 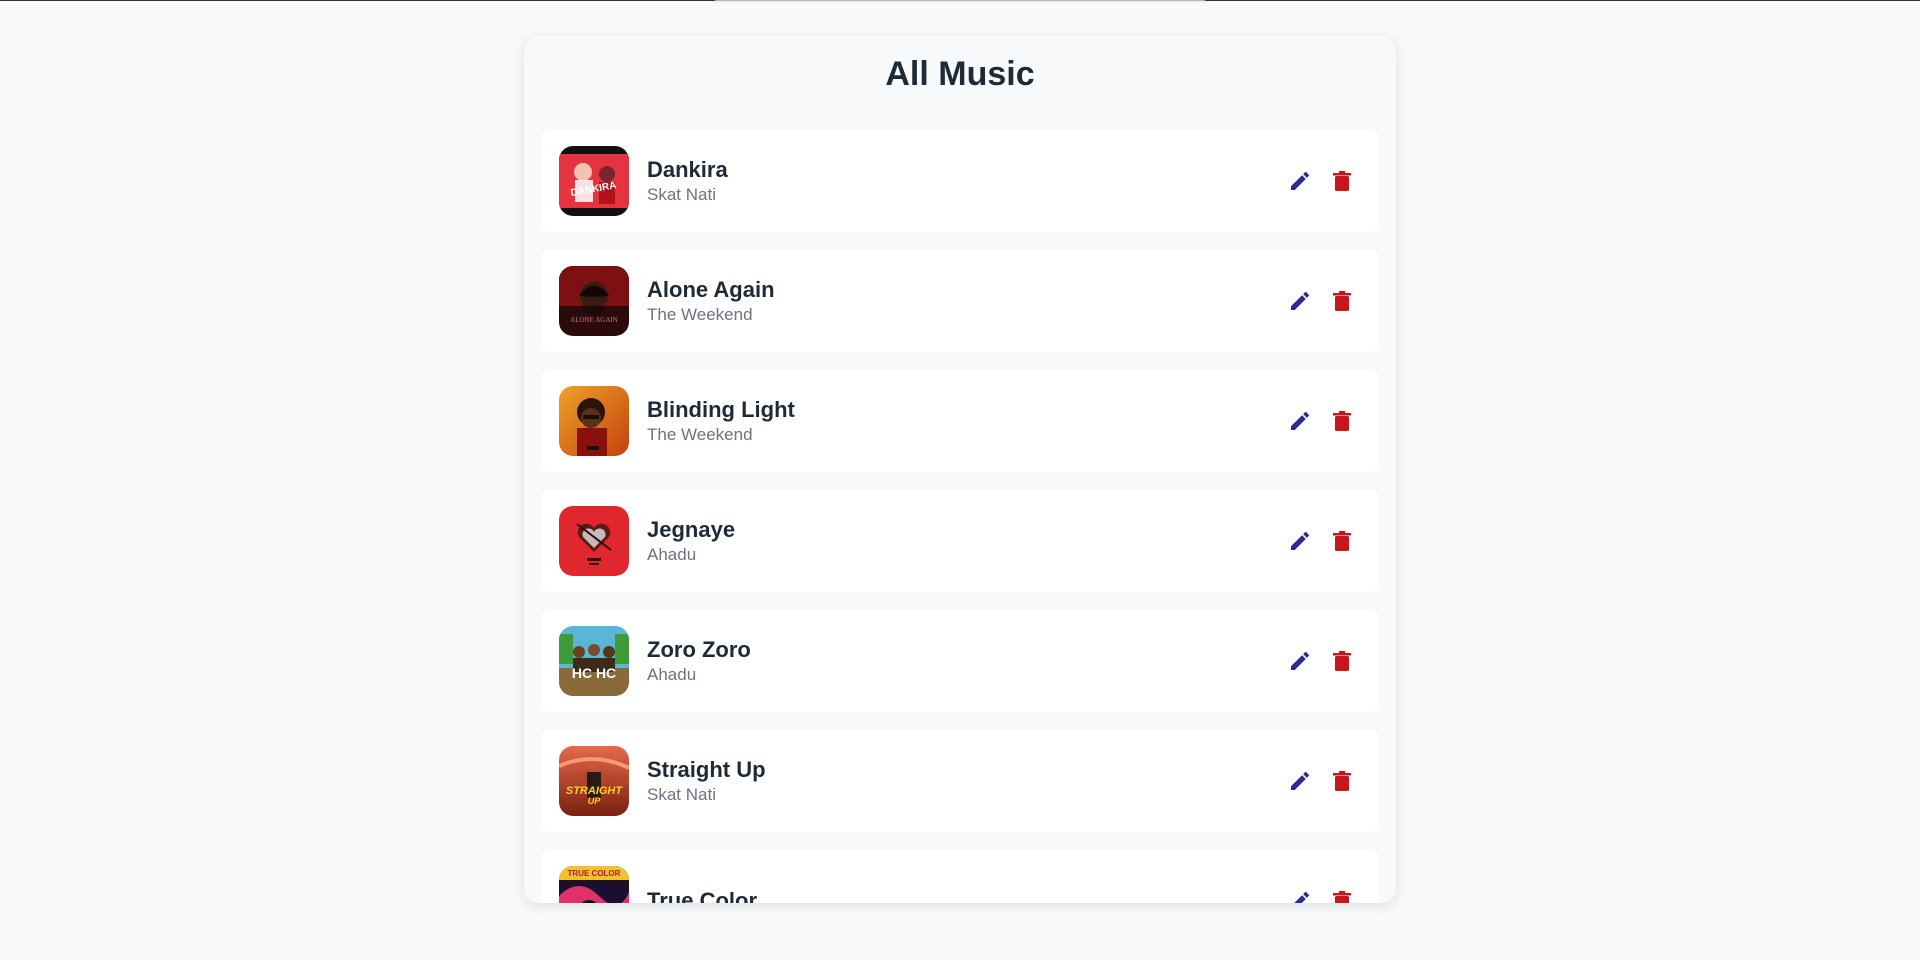 What do you see at coordinates (691, 529) in the screenshot?
I see `song-title: Jegnaye` at bounding box center [691, 529].